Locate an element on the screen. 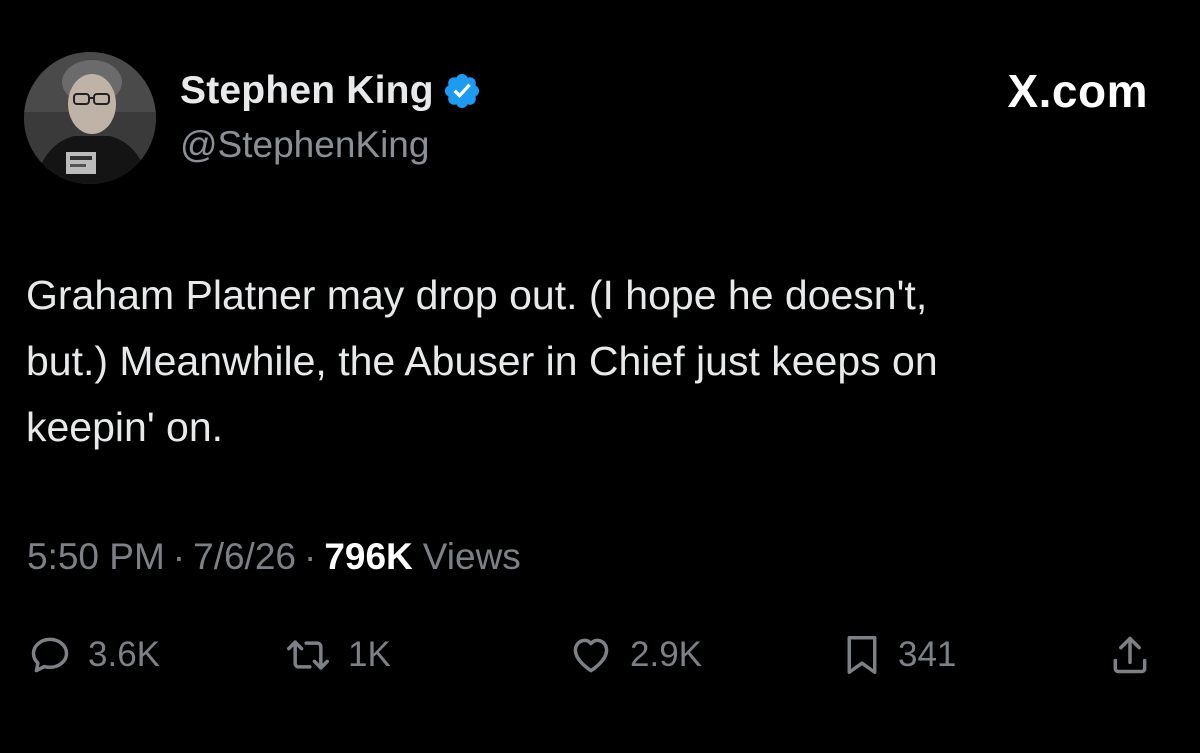 The width and height of the screenshot is (1200, 753). share-icon is located at coordinates (1130, 655).